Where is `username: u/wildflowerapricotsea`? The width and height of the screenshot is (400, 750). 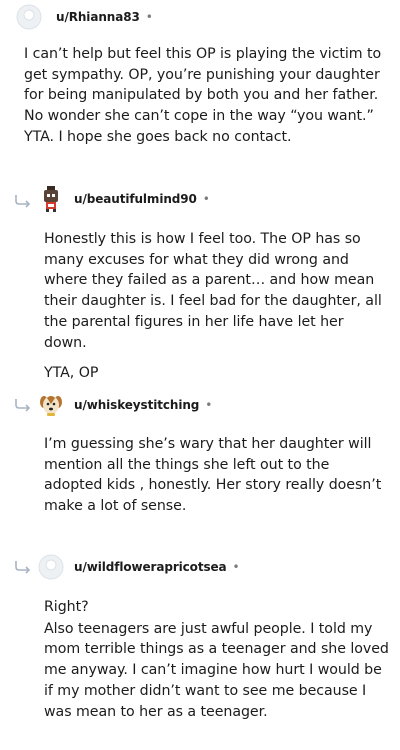
username: u/wildflowerapricotsea is located at coordinates (150, 567).